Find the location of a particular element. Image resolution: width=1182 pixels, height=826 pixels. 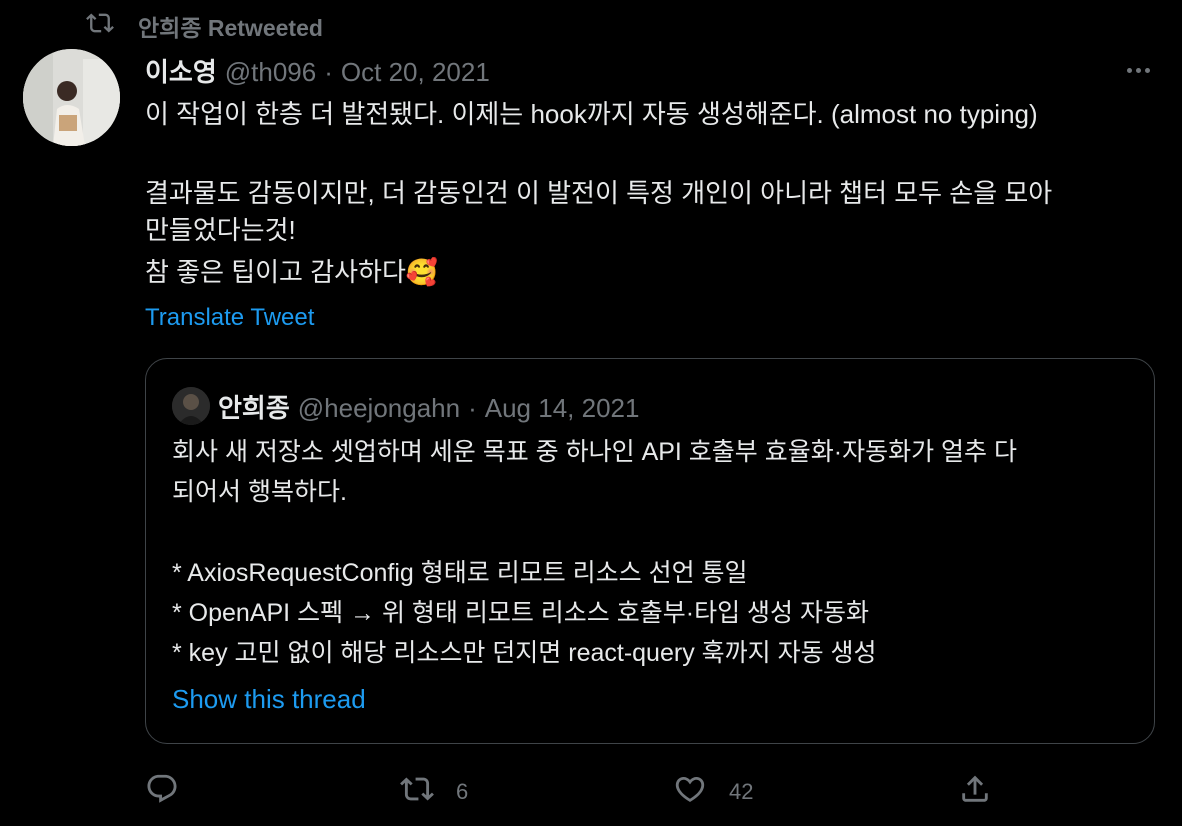

quoted-display-name: 안희종 is located at coordinates (254, 406).